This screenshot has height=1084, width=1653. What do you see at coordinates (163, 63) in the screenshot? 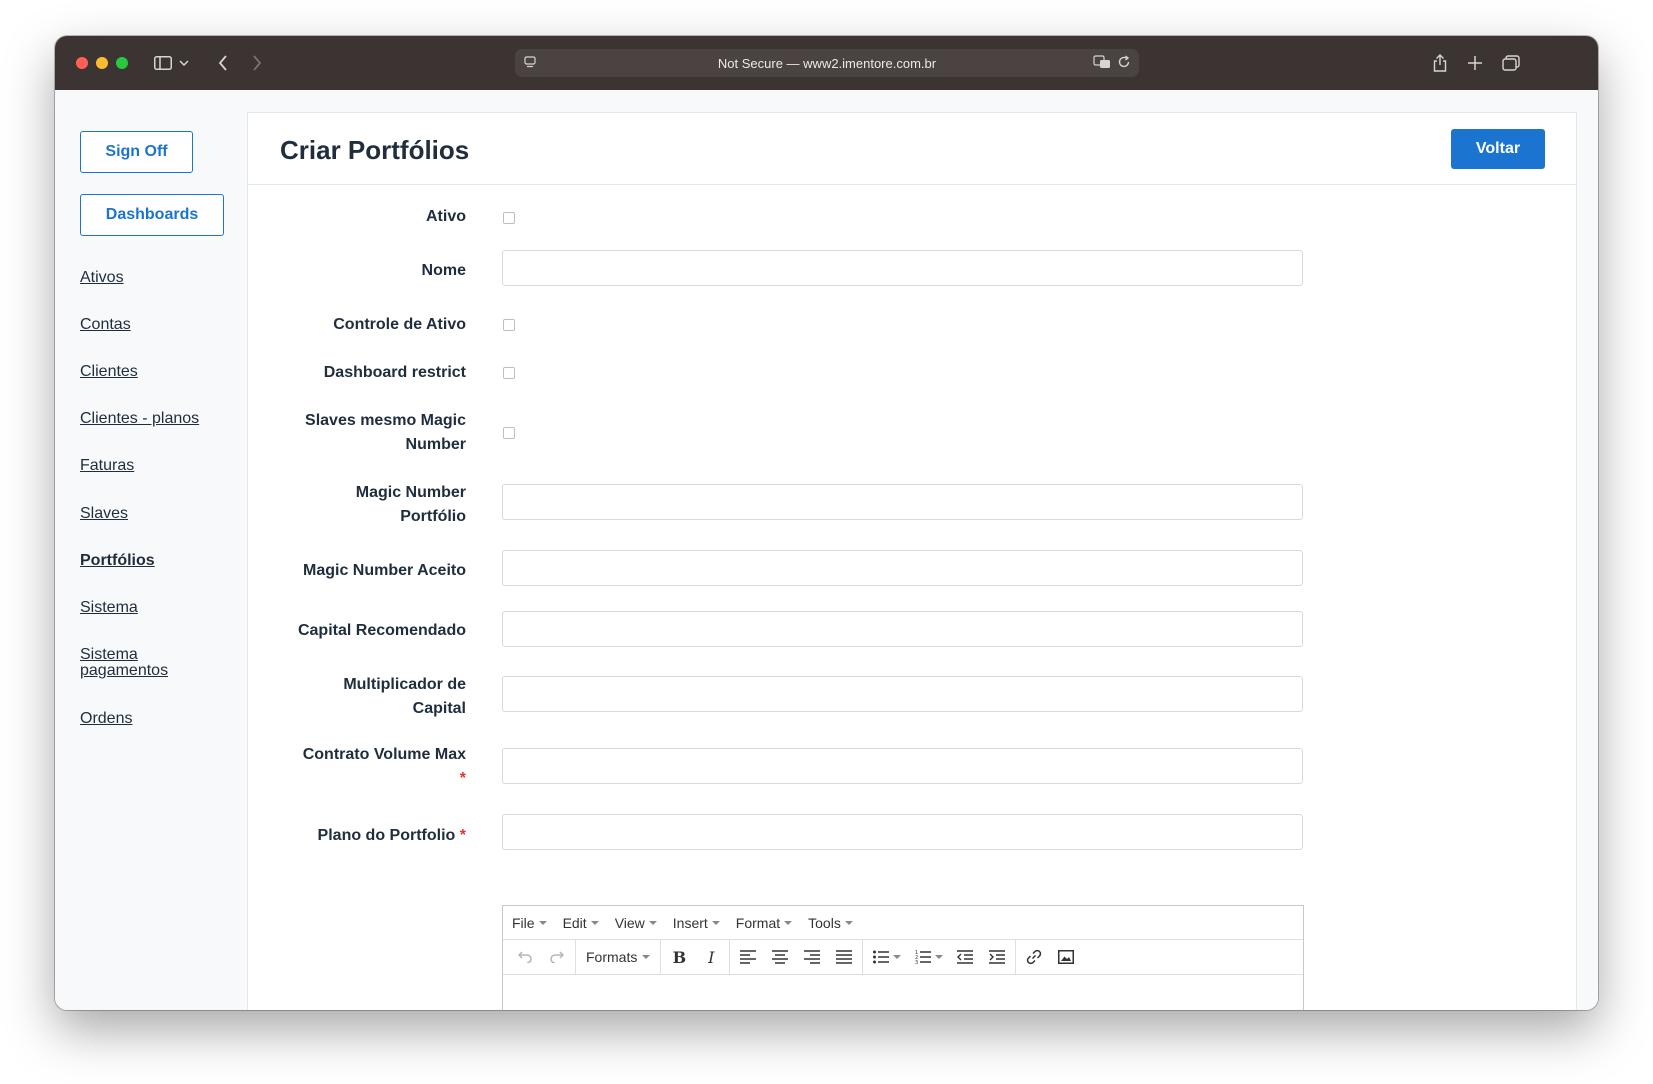
I see `sidebar-toggle-icon` at bounding box center [163, 63].